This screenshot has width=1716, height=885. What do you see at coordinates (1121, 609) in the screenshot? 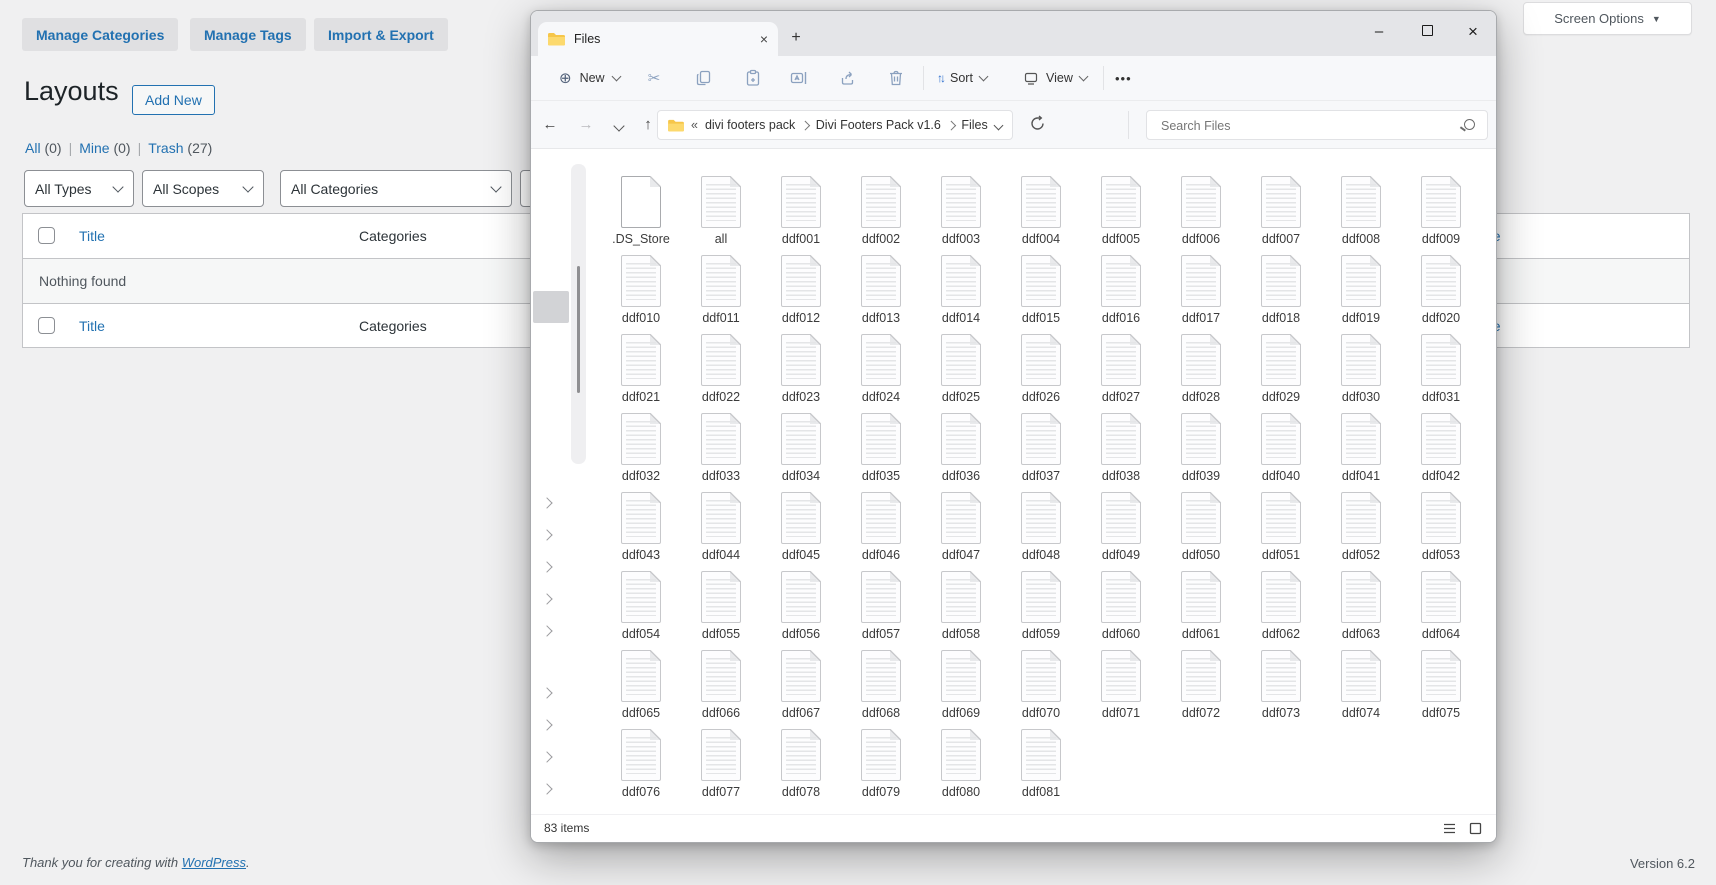
I see `file-item: ddf060` at bounding box center [1121, 609].